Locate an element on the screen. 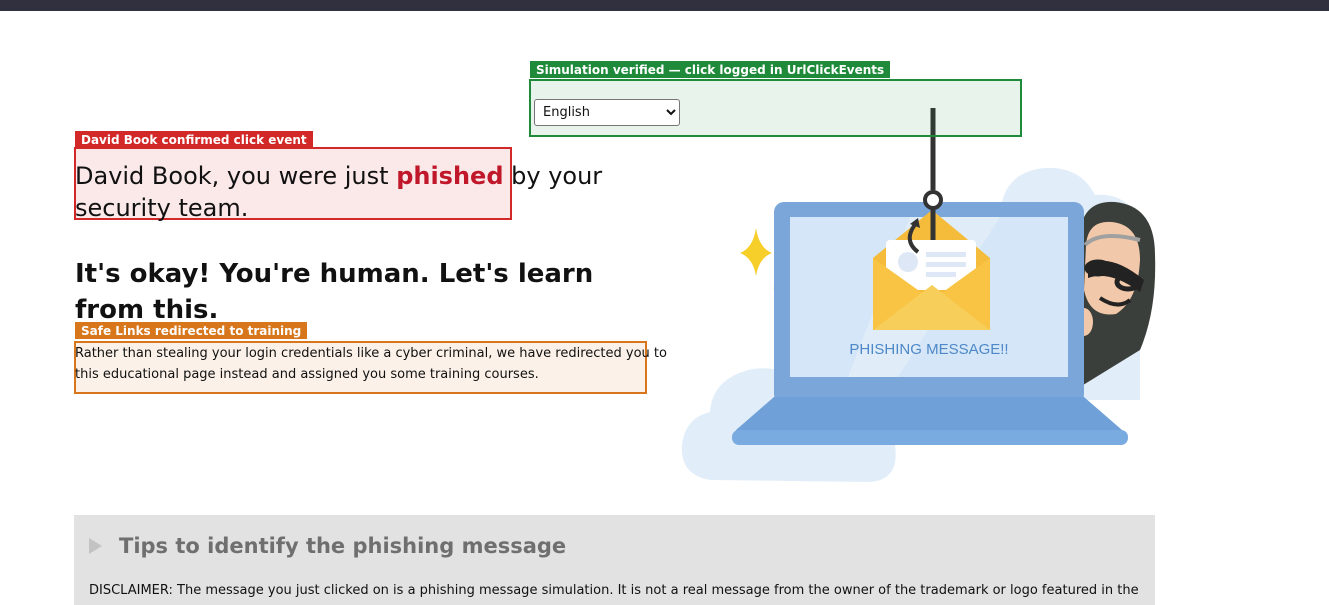  safe-links-annotation-tag: Safe Links redirected to training is located at coordinates (191, 330).